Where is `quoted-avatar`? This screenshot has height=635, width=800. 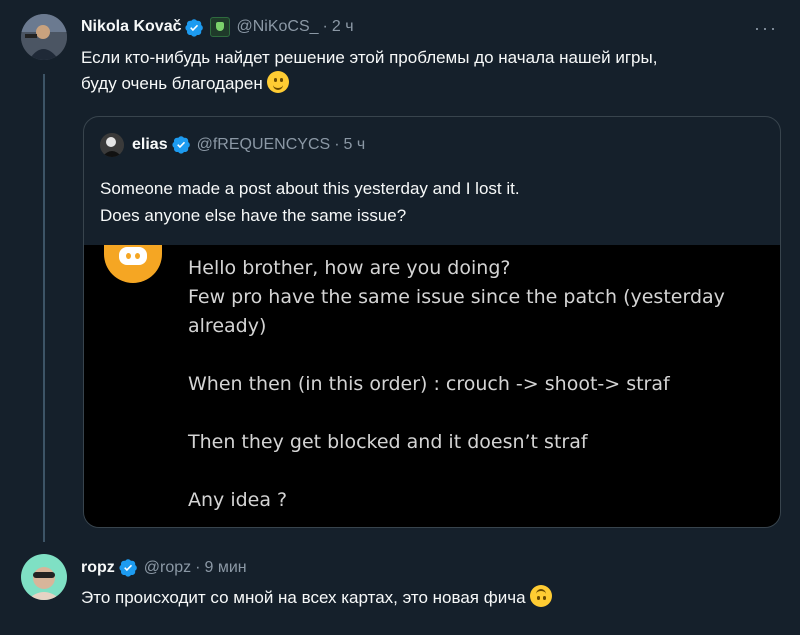 quoted-avatar is located at coordinates (112, 145).